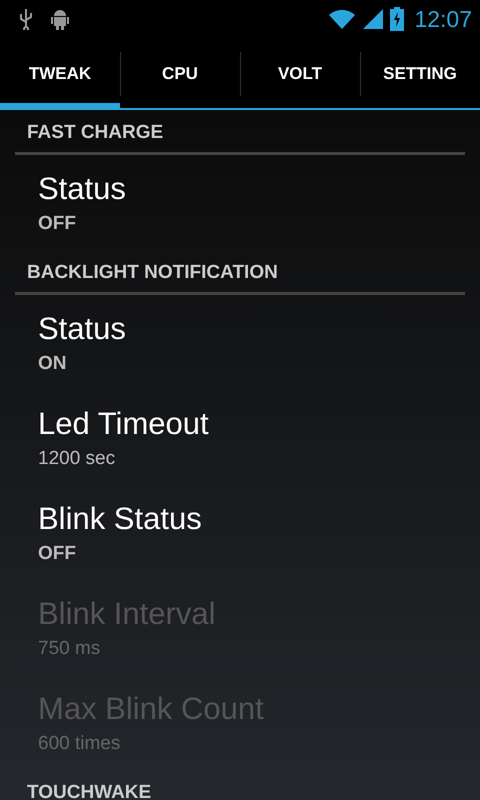 This screenshot has height=800, width=480. What do you see at coordinates (240, 272) in the screenshot?
I see `section-header: BACKLIGHT NOTIFICATION` at bounding box center [240, 272].